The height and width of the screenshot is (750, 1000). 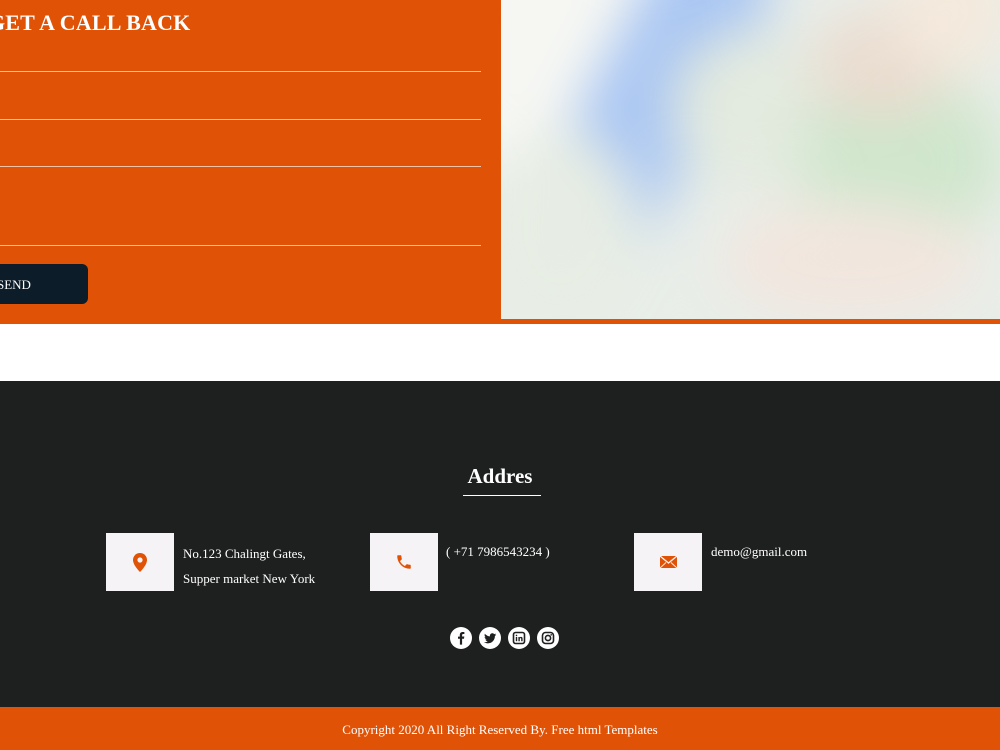 I want to click on instagram-icon, so click(x=548, y=638).